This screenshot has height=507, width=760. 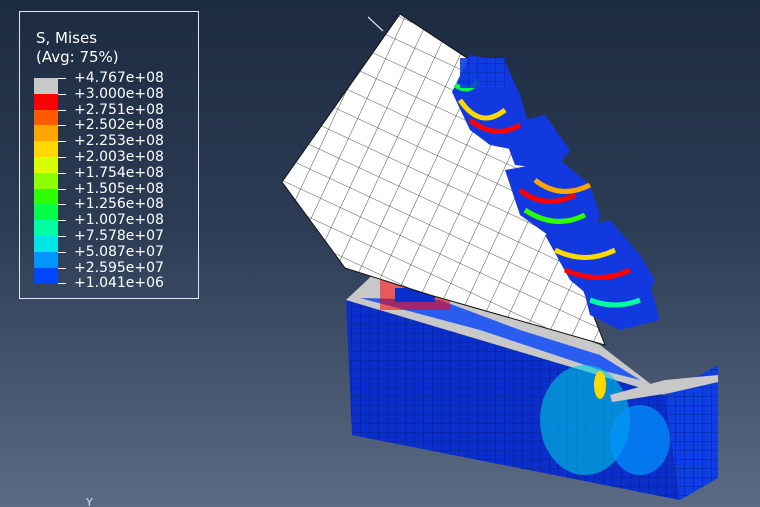 I want to click on axis-label: Y, so click(x=89, y=501).